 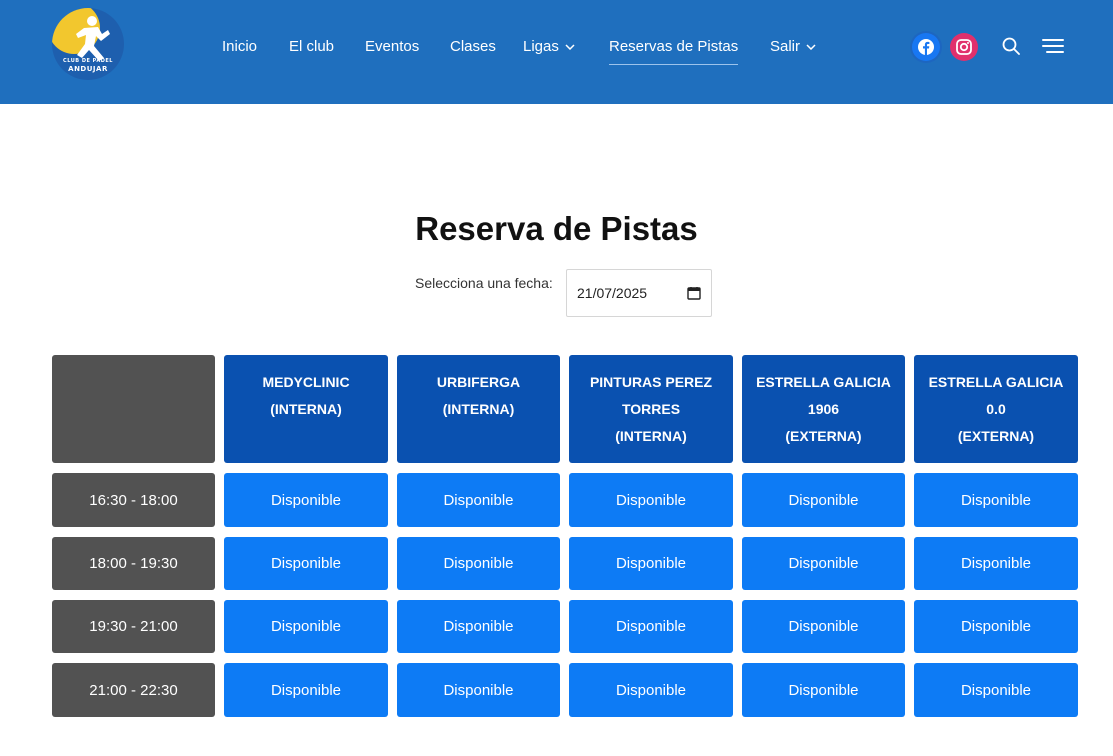 I want to click on nav-label: Clases, so click(x=473, y=46).